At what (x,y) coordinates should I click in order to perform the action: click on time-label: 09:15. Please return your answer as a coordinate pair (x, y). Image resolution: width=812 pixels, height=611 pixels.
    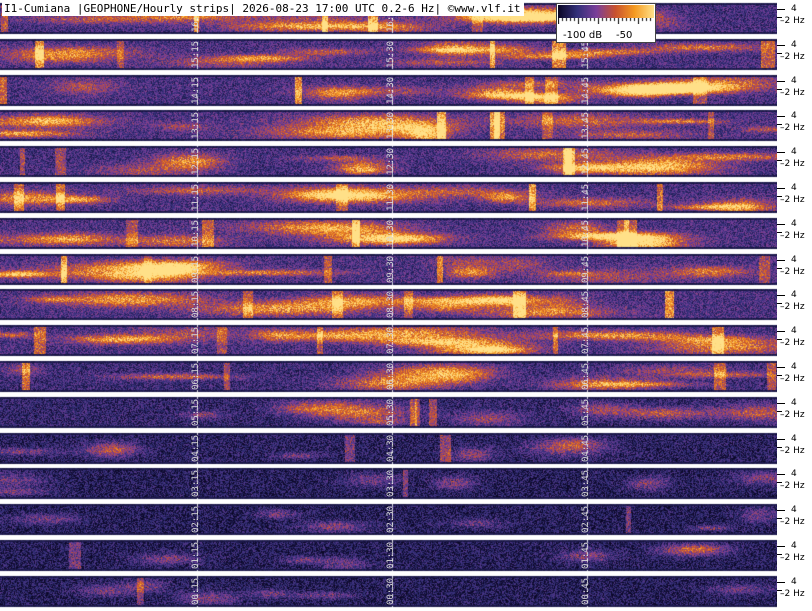
    Looking at the image, I should click on (196, 269).